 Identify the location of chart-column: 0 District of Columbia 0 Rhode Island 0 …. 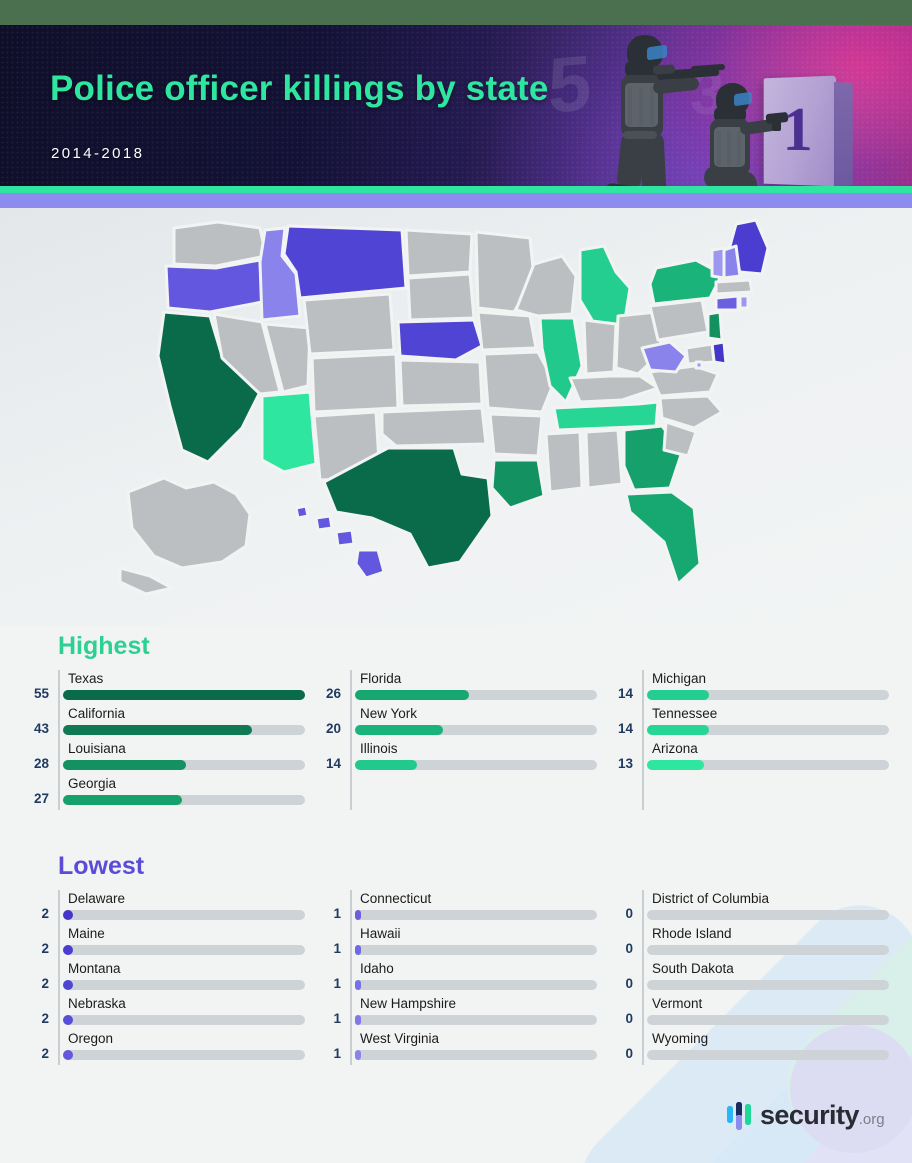
(768, 977).